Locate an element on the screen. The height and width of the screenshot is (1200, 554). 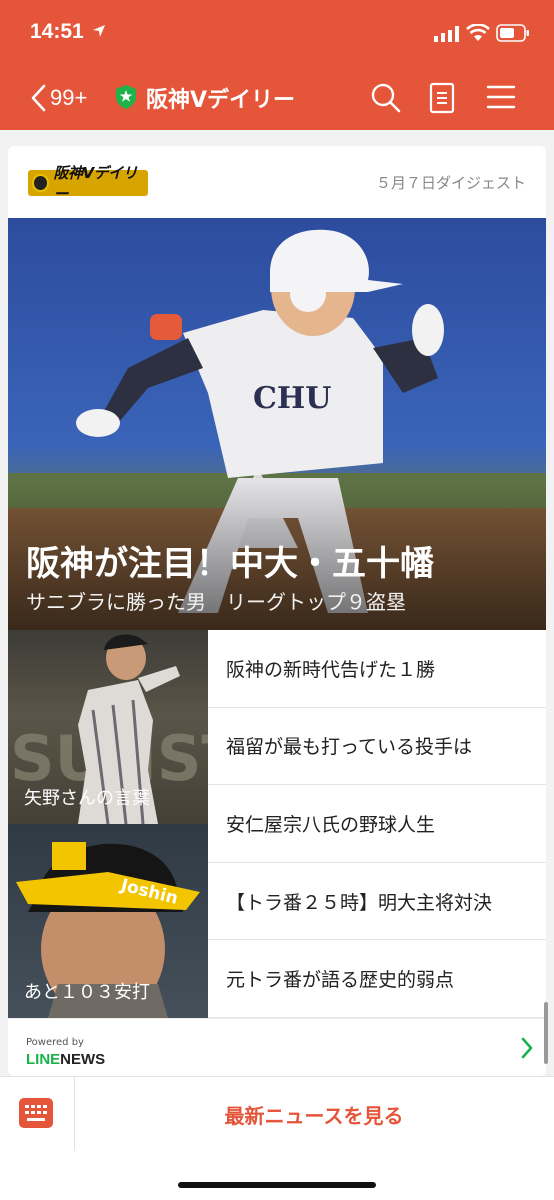
scrollbar is located at coordinates (546, 1033).